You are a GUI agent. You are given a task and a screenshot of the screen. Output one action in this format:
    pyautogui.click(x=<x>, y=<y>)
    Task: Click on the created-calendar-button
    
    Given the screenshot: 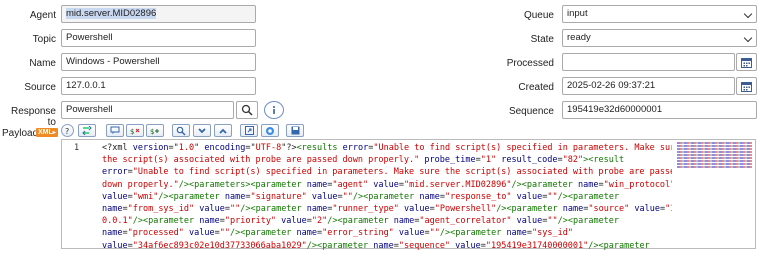 What is the action you would take?
    pyautogui.click(x=746, y=86)
    